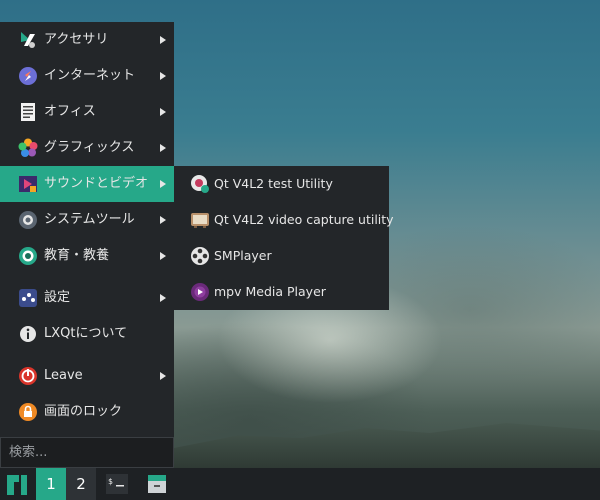  I want to click on menu-item-label: 教育・教養, so click(77, 255).